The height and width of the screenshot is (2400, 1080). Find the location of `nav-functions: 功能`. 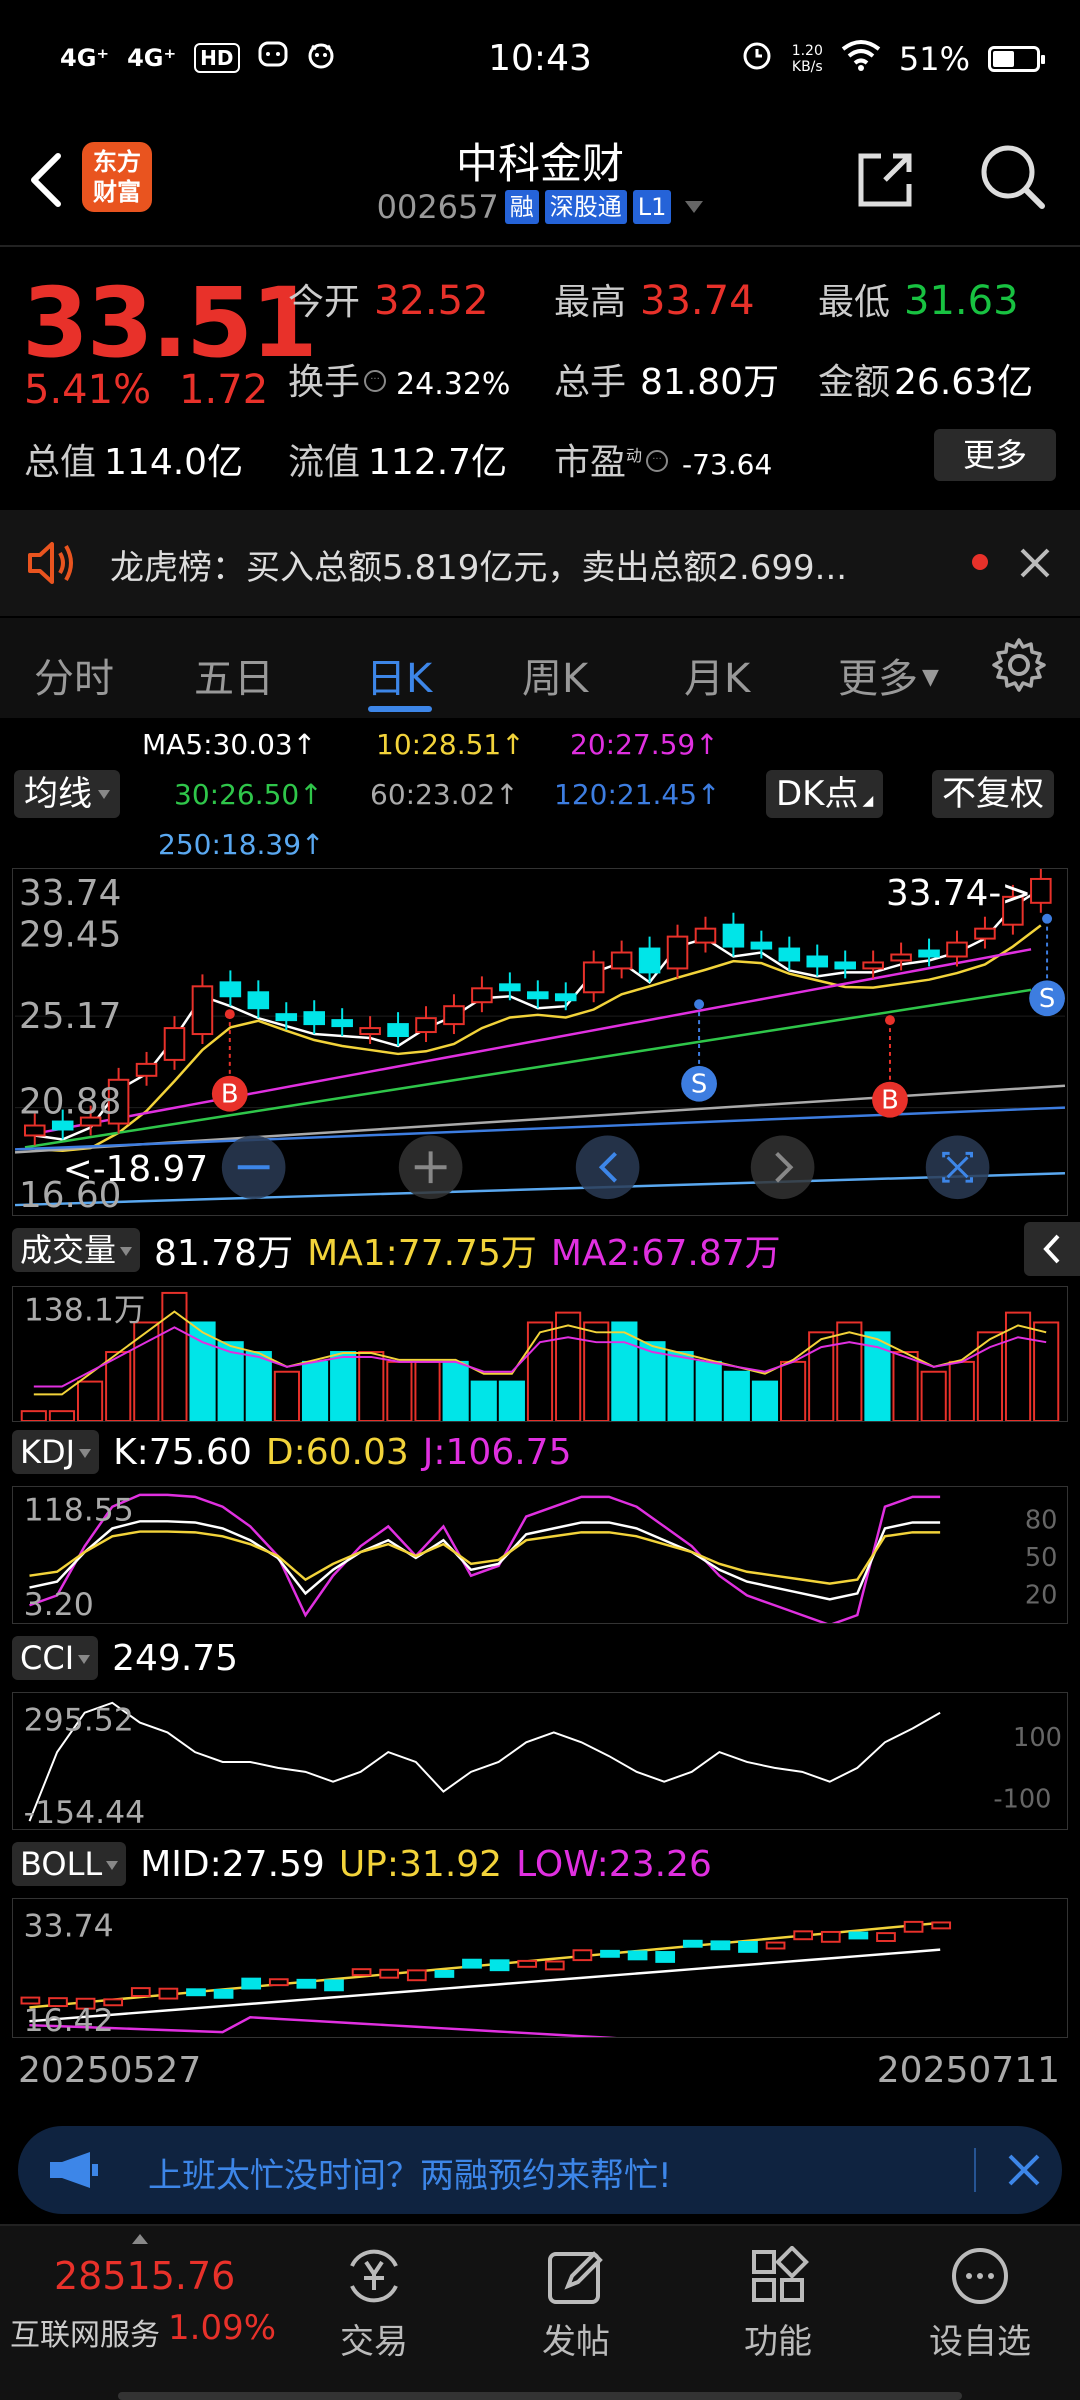

nav-functions: 功能 is located at coordinates (778, 2304).